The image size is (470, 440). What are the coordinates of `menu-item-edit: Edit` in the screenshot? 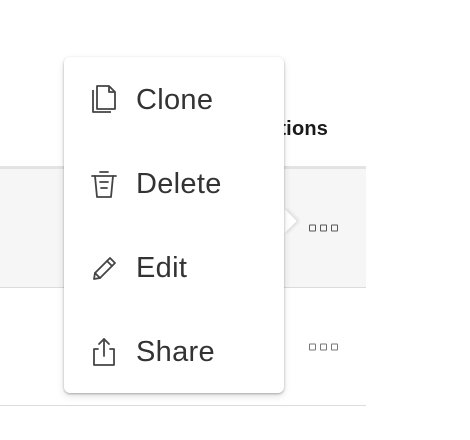 It's located at (137, 268).